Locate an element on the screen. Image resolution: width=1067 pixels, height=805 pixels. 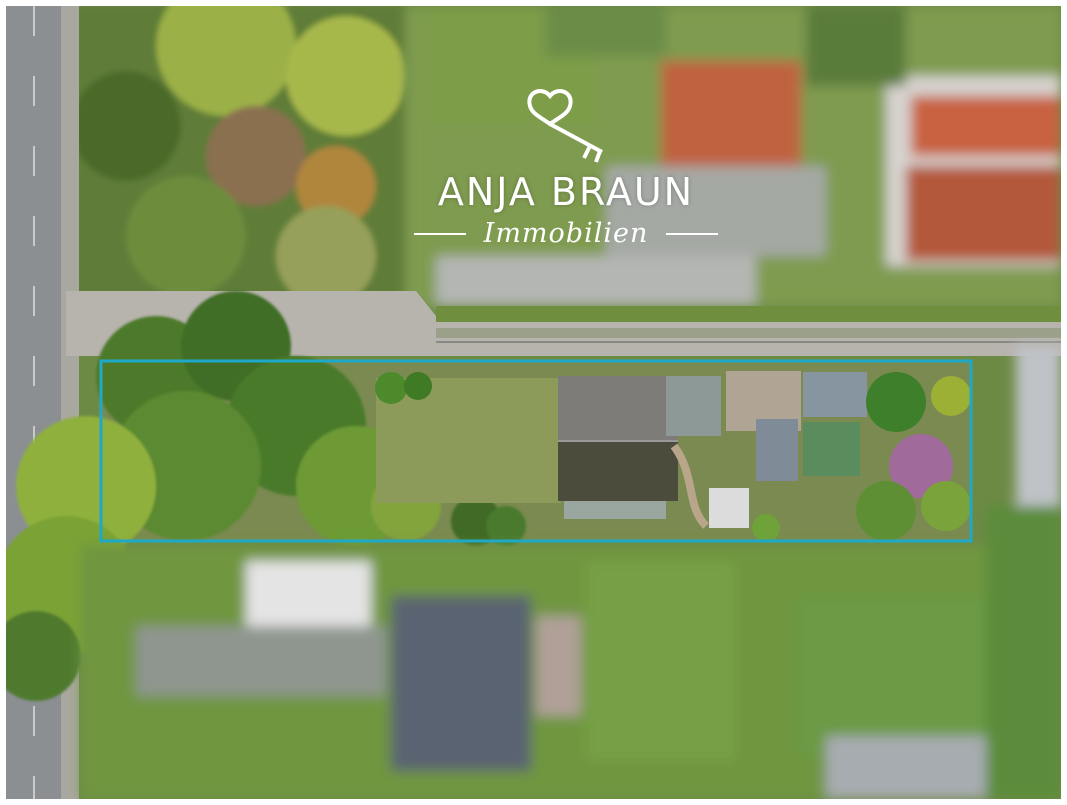
watermark-logo: ANJA BRAUN Immobilien is located at coordinates (566, 167).